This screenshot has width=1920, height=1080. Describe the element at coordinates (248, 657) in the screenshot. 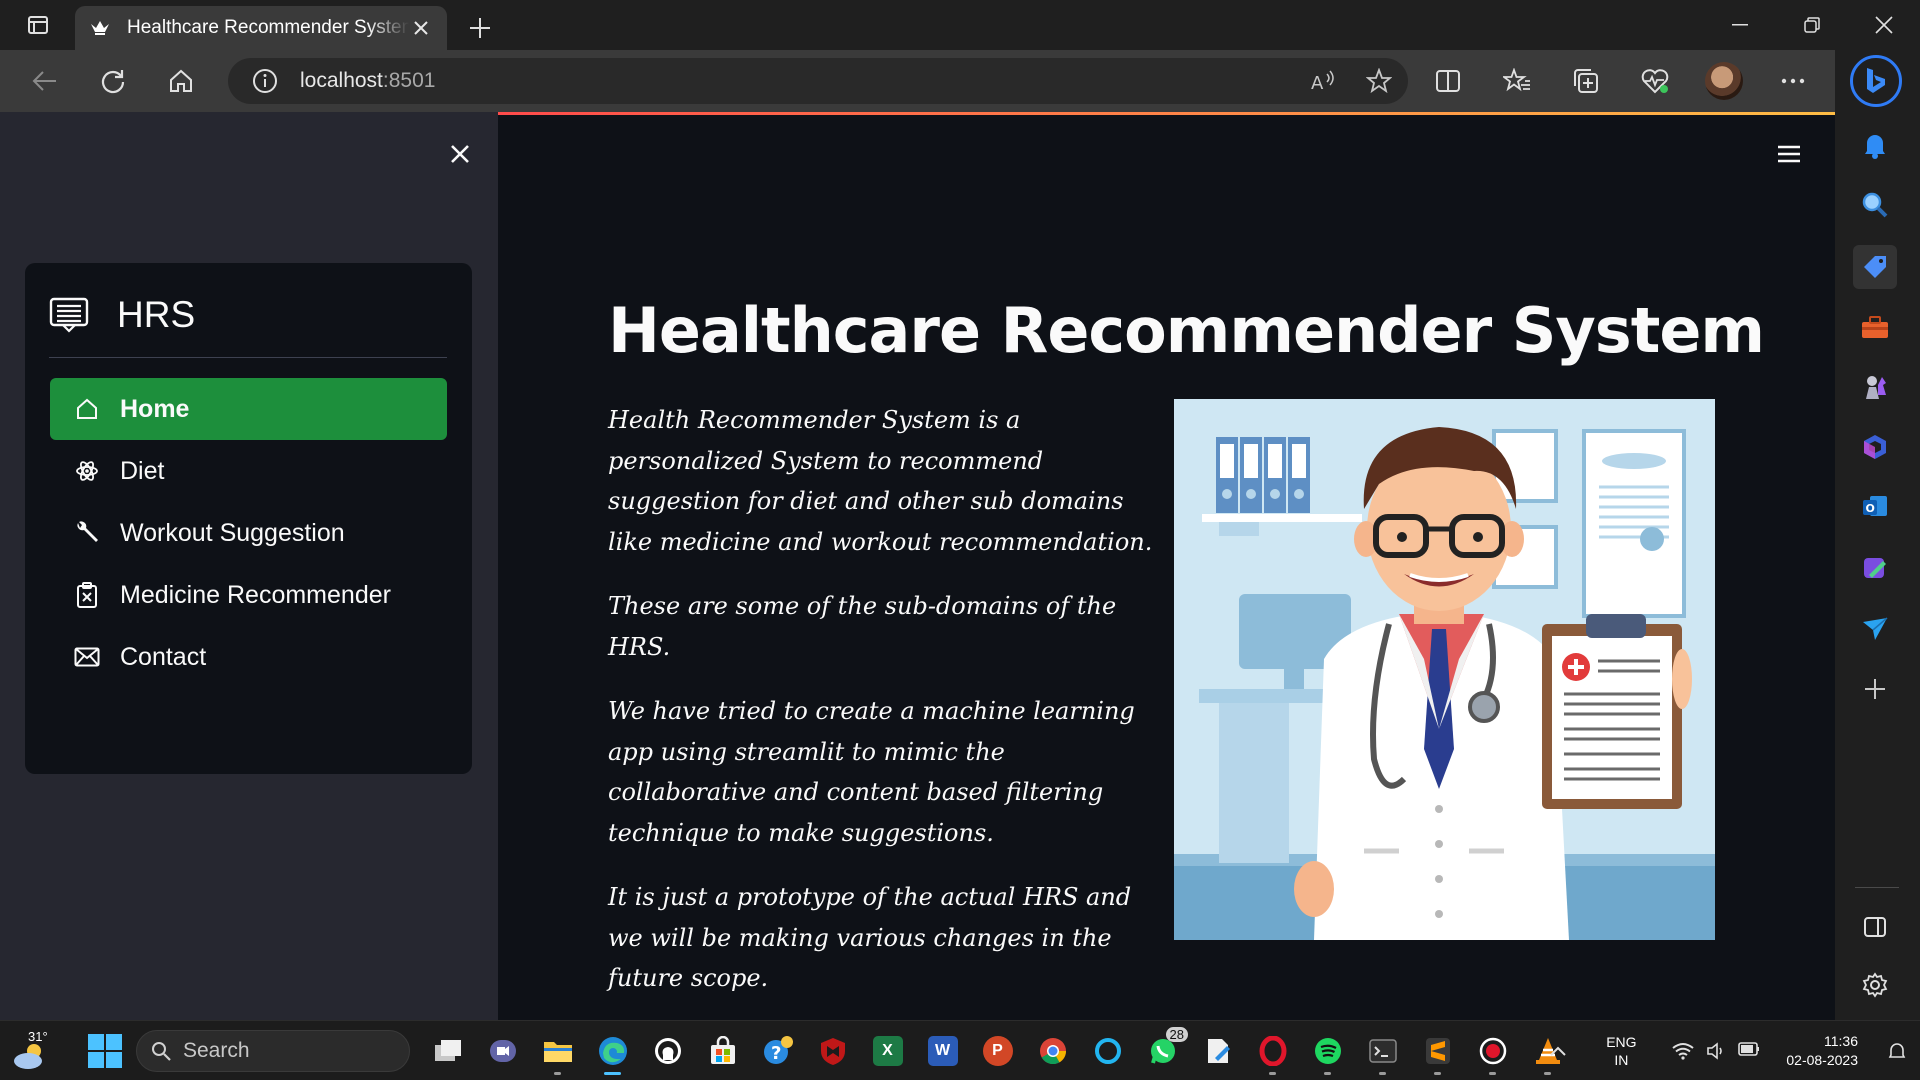

I see `menu-item-contact: Contact` at that location.